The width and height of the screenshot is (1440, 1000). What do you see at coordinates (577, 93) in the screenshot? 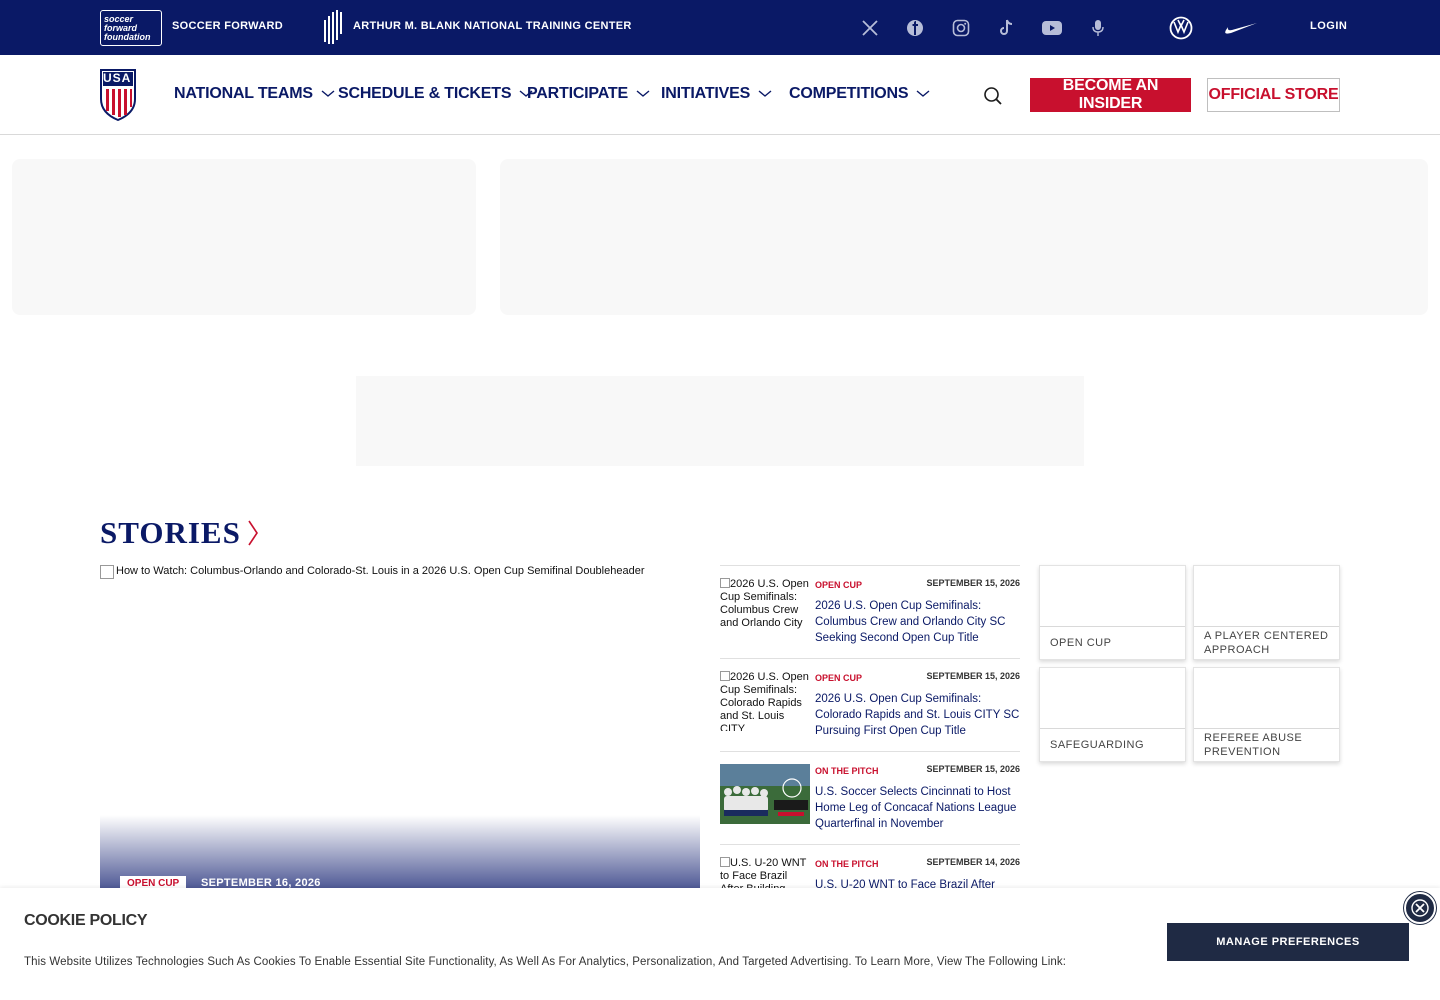
I see `nav-participate-label: PARTICIPATE` at bounding box center [577, 93].